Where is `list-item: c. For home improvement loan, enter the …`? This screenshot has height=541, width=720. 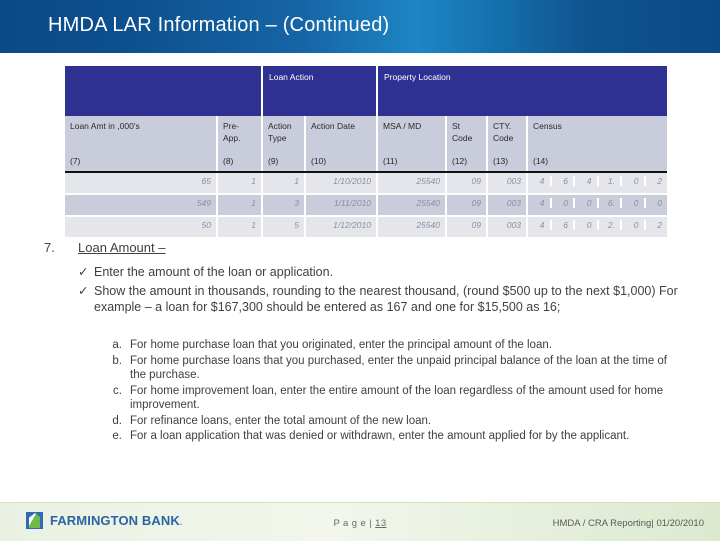
list-item: c. For home improvement loan, enter the … is located at coordinates (388, 398).